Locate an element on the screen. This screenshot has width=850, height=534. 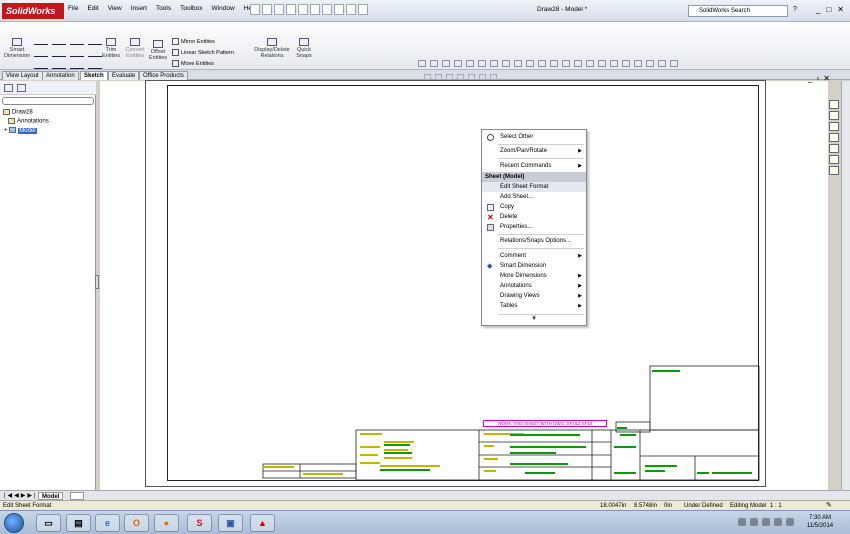
firefox-taskbar-icon: ● is located at coordinates (166, 523).